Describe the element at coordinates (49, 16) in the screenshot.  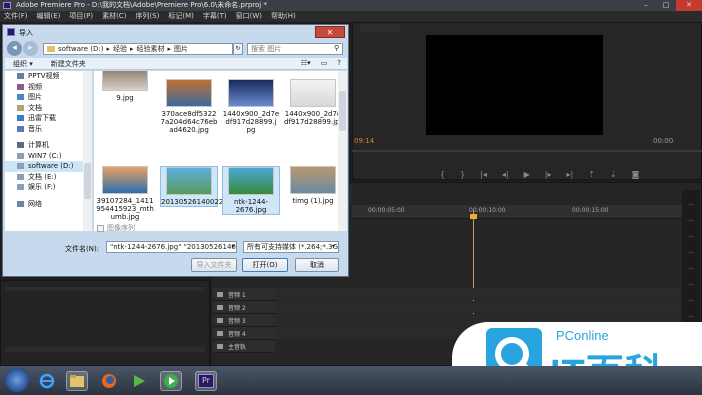
I see `menu-edit: 编辑(E)` at that location.